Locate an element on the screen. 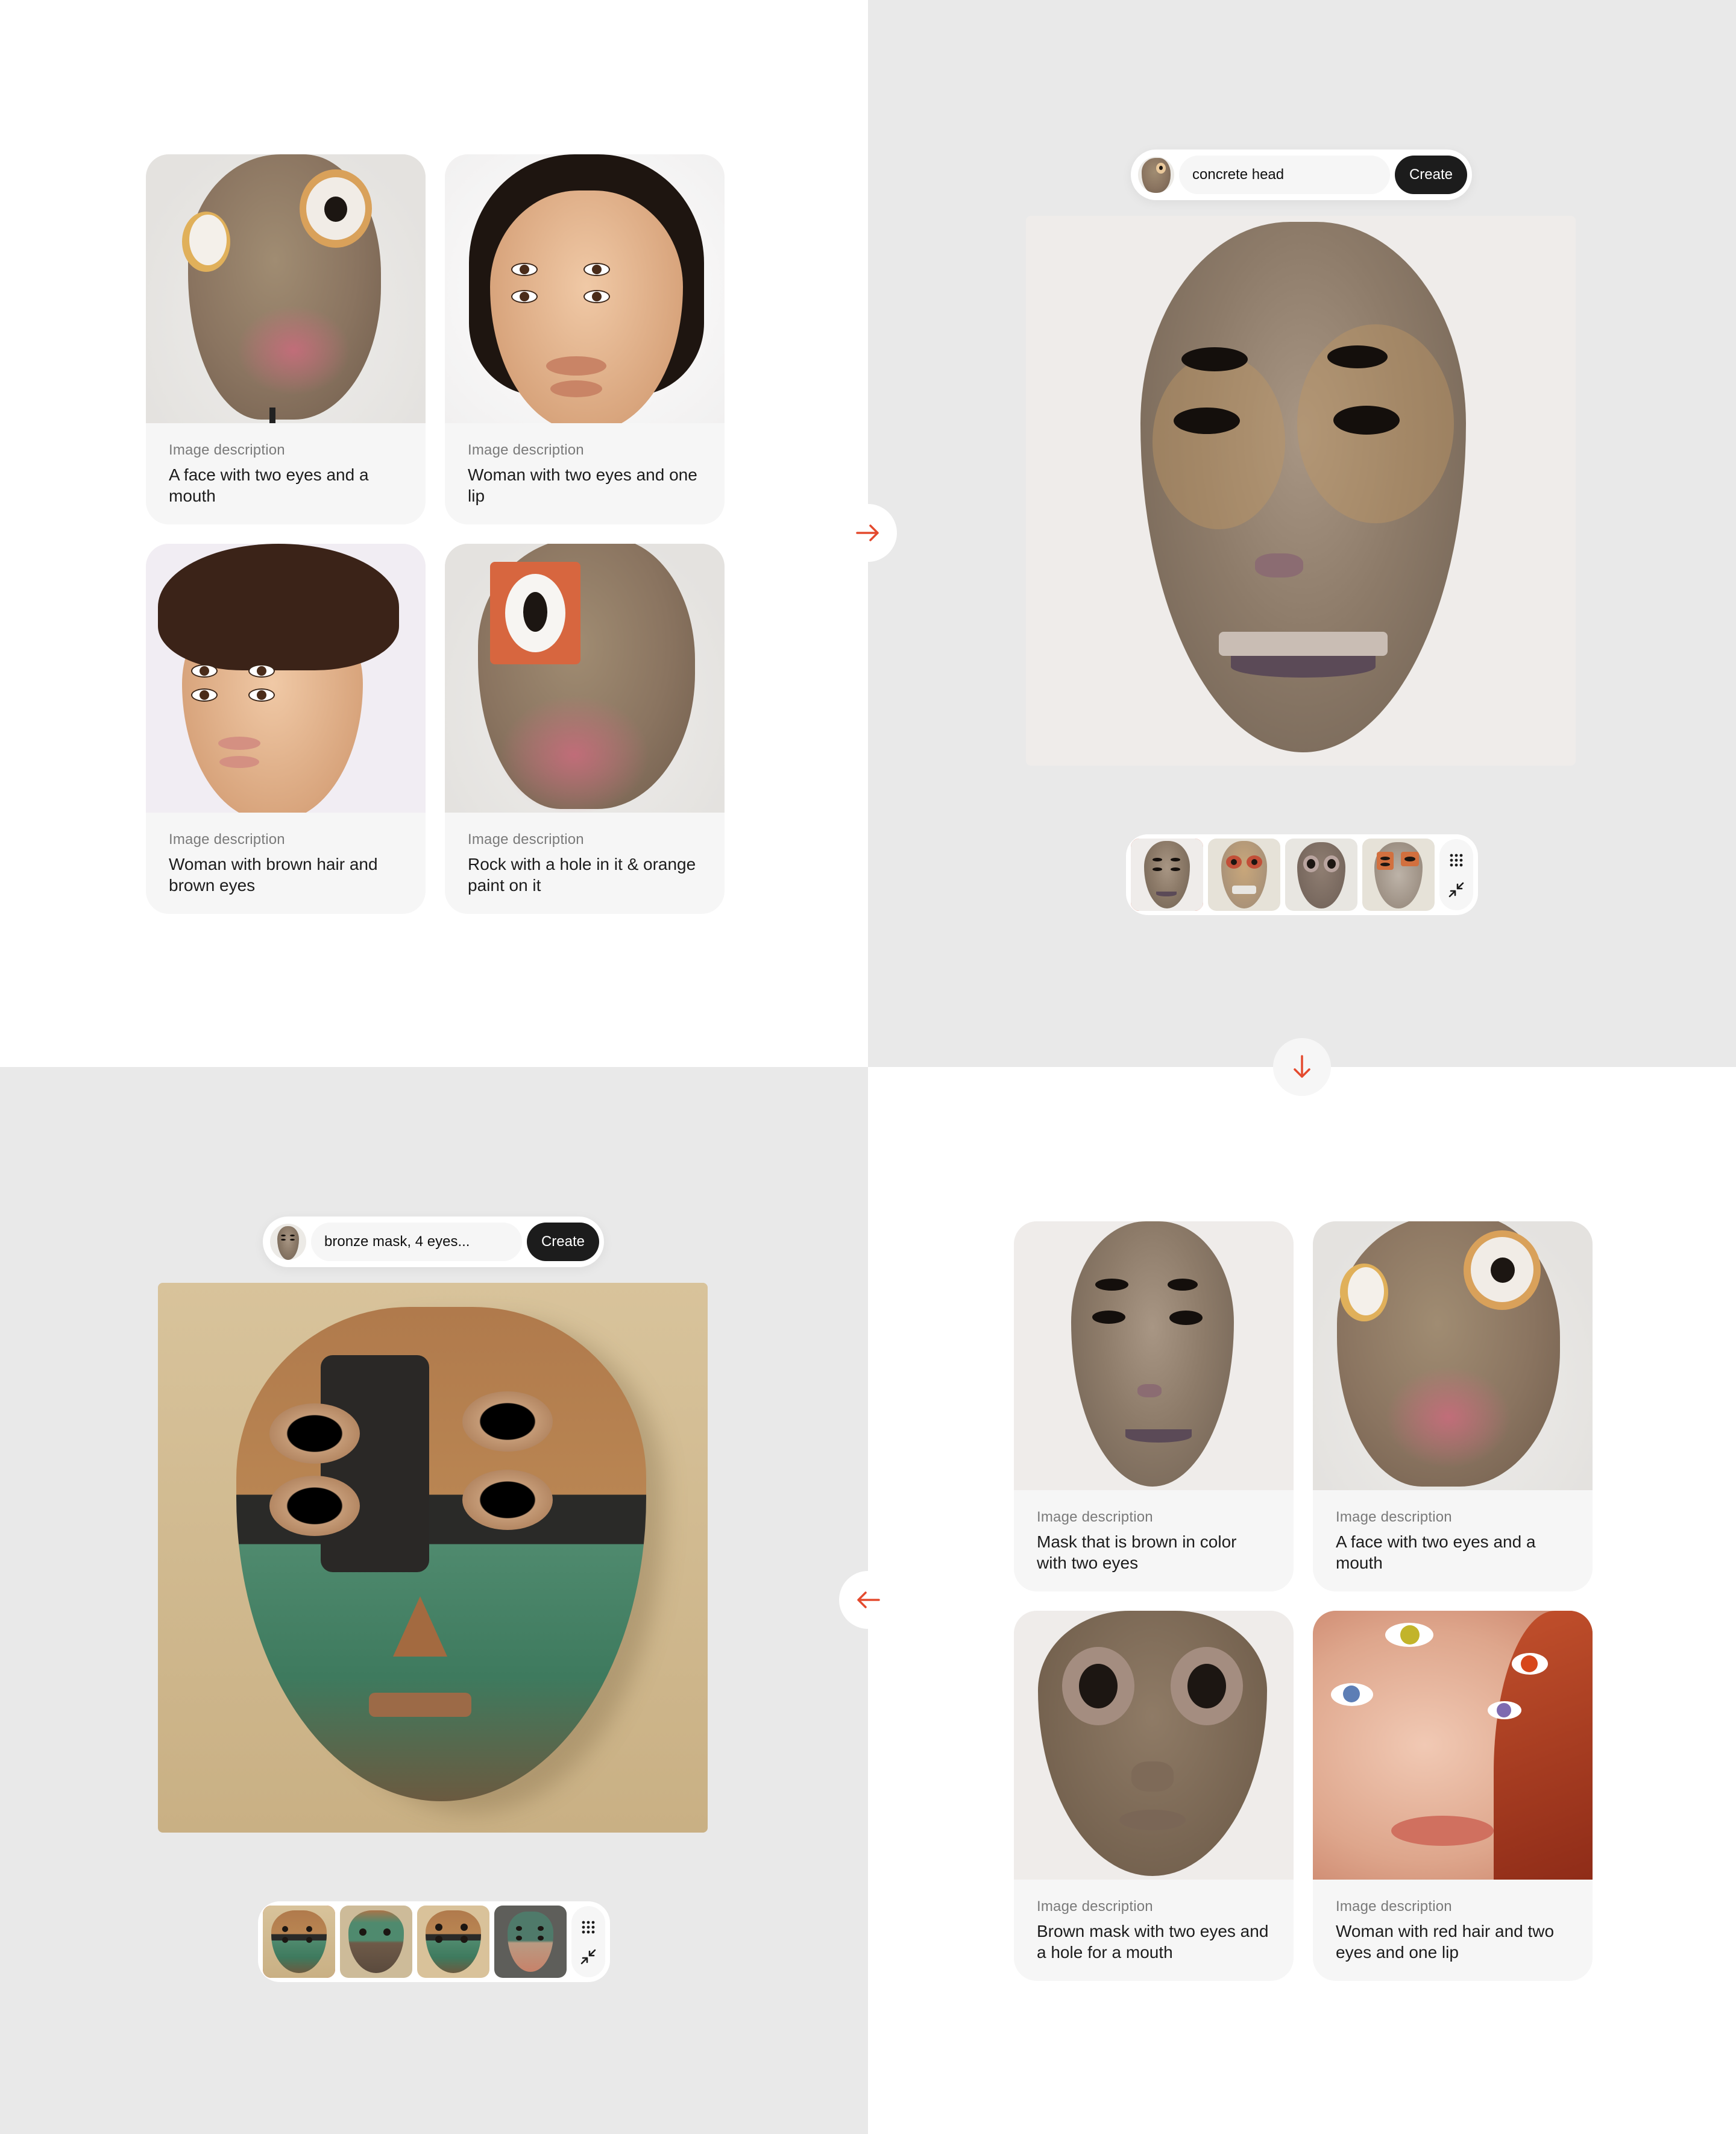 The width and height of the screenshot is (1736, 2134). card-image-bronze-mask is located at coordinates (1154, 1745).